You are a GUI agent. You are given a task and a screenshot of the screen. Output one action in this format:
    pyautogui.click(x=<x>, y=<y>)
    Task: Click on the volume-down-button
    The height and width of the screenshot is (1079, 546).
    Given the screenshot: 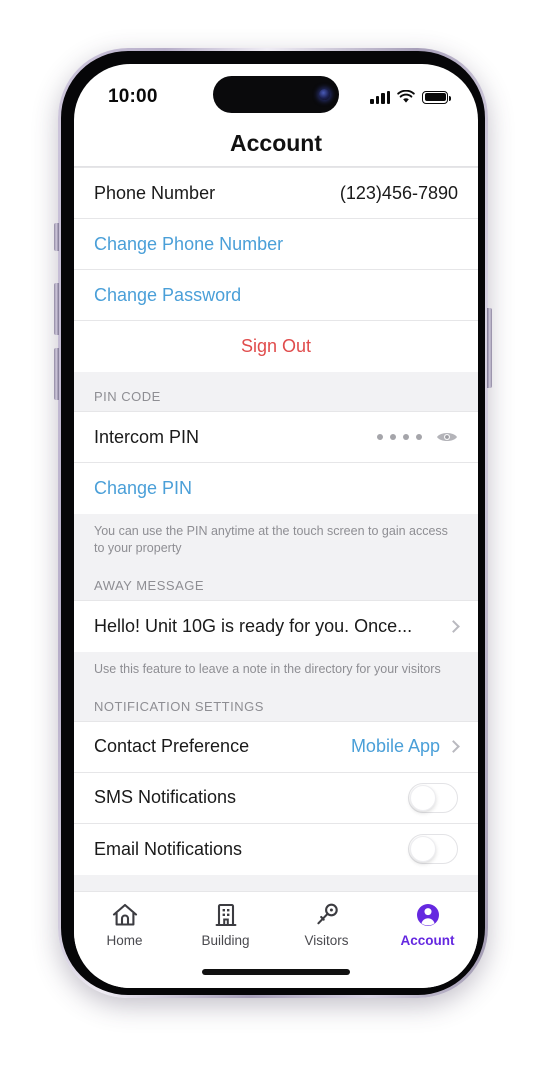 What is the action you would take?
    pyautogui.click(x=56, y=374)
    